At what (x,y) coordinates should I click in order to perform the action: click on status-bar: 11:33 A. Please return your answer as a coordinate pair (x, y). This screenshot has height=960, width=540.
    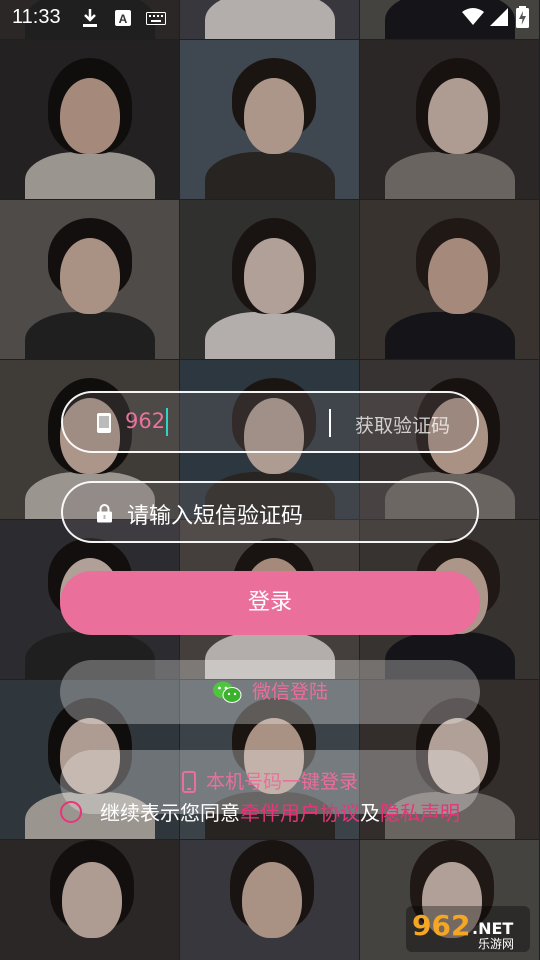
    Looking at the image, I should click on (270, 18).